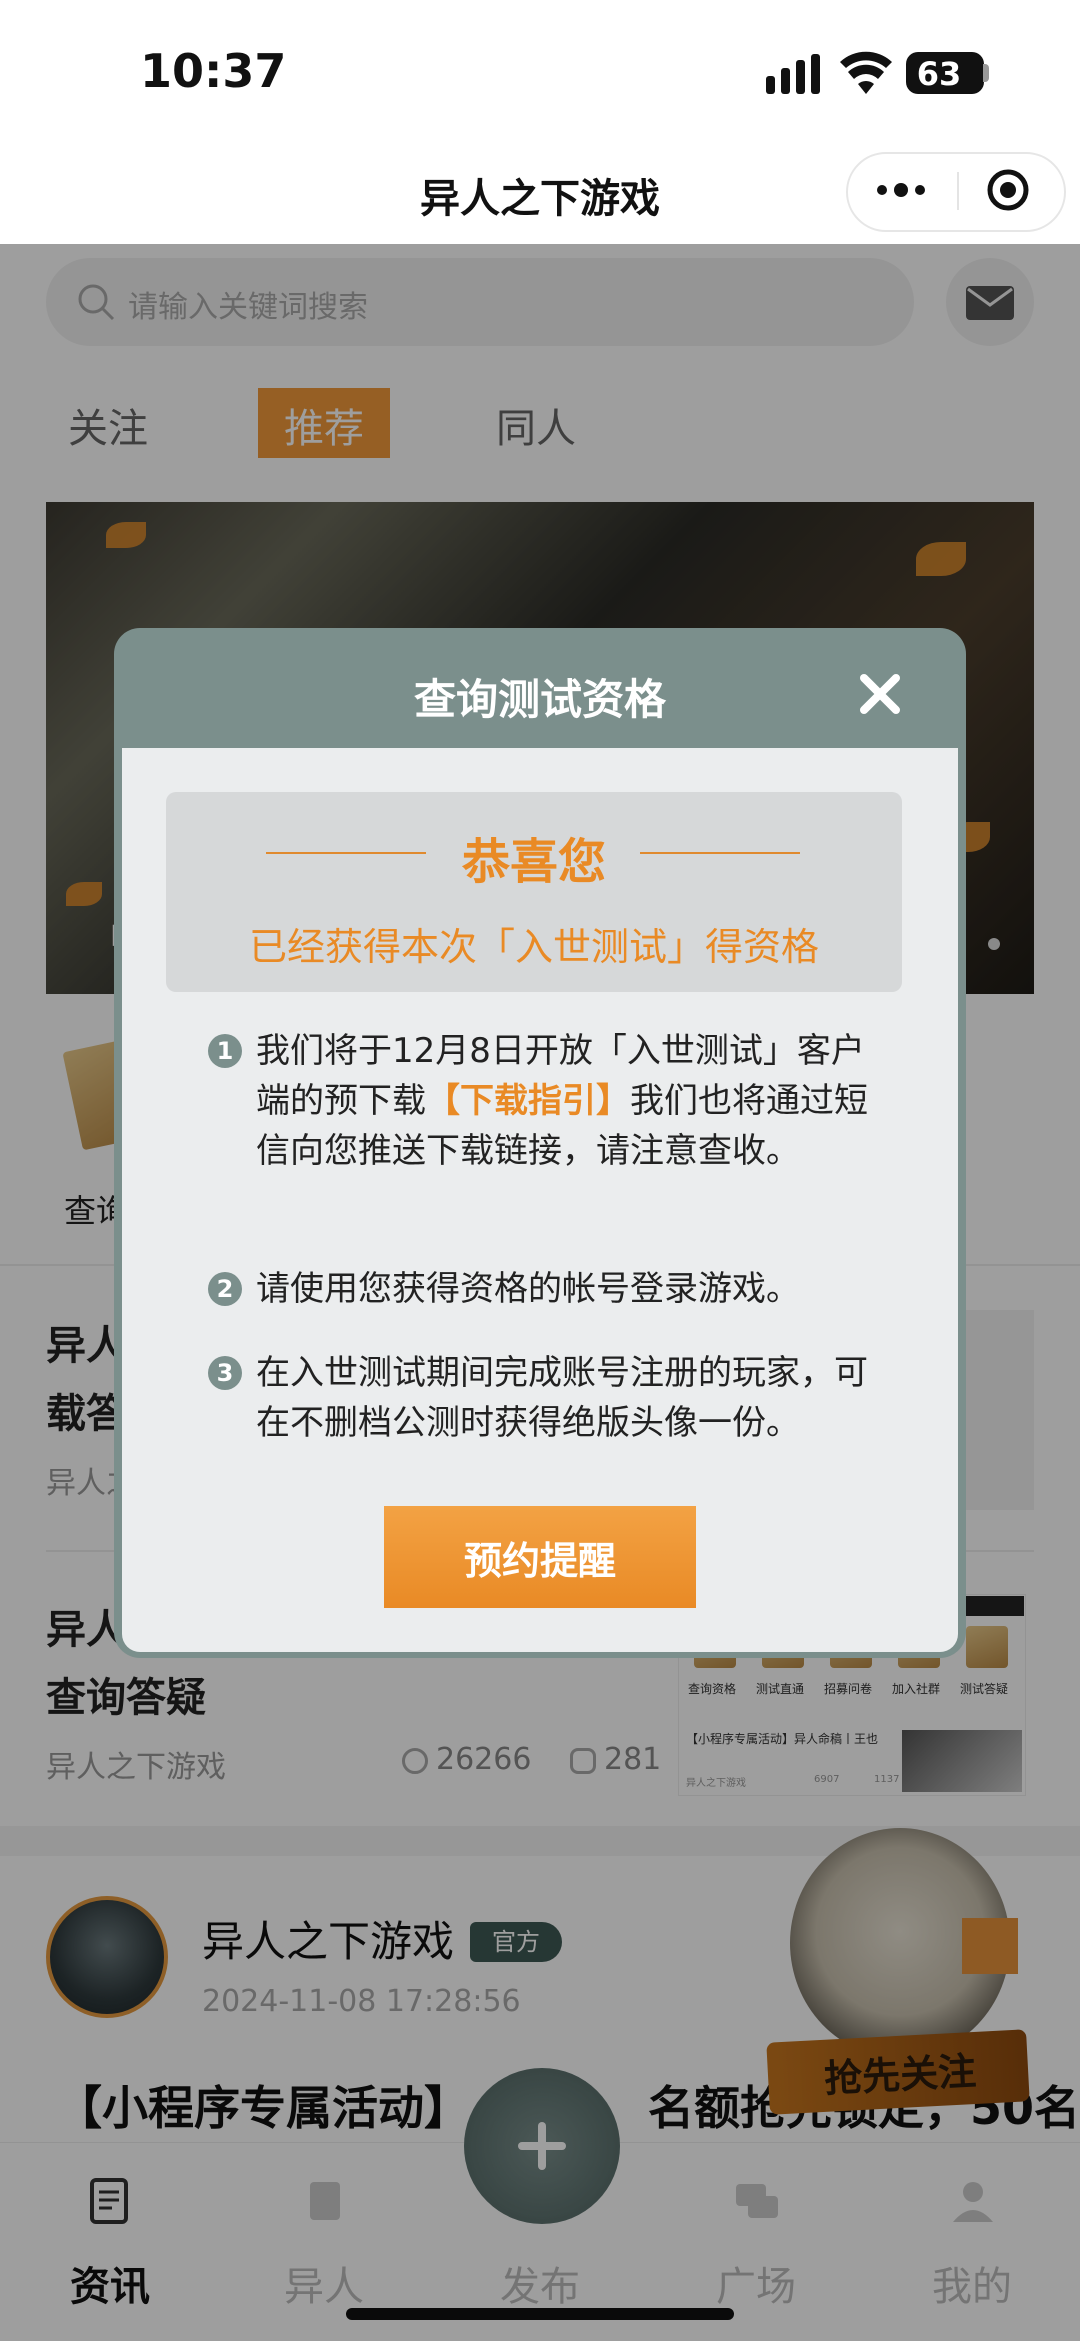  What do you see at coordinates (533, 947) in the screenshot?
I see `congrats-subtitle: 已经获得本次「入世测试」得资格` at bounding box center [533, 947].